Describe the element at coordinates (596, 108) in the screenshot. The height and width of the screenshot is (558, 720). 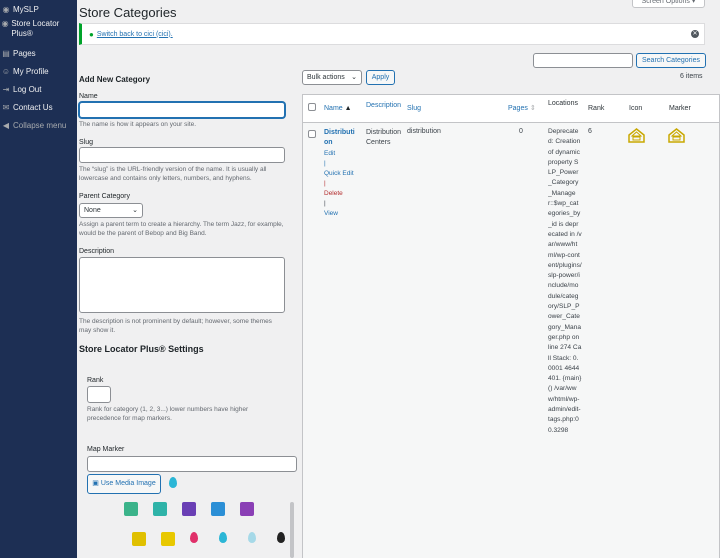
I see `column-header-rank: Rank` at that location.